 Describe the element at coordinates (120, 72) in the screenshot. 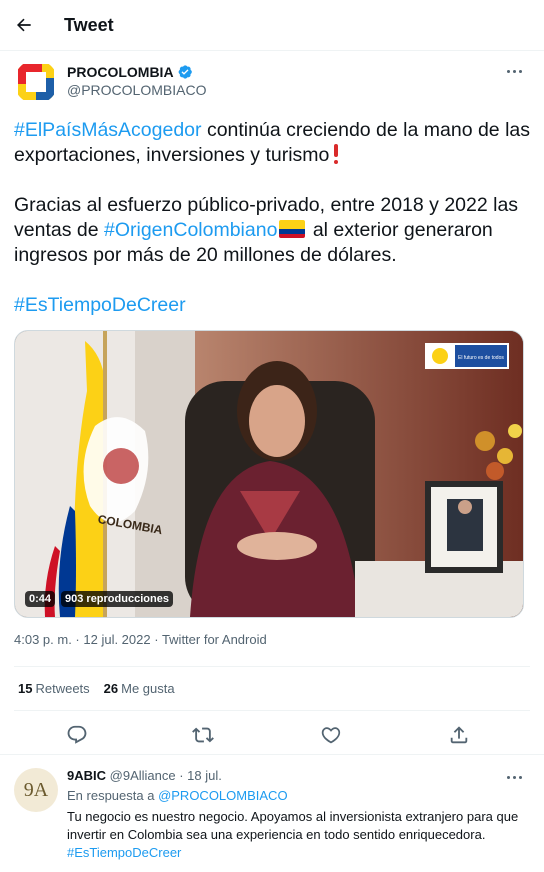

I see `author-name: PROCOLOMBIA` at that location.